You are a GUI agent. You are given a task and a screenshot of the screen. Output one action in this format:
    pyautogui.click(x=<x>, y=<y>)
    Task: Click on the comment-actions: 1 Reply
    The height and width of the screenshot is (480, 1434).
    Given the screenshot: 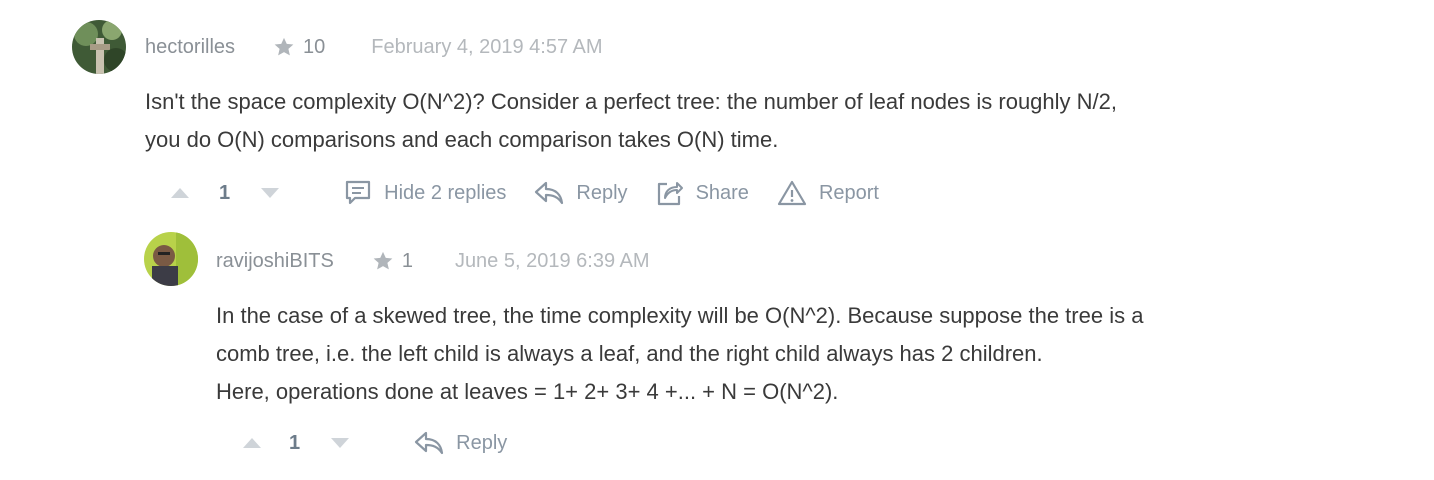 What is the action you would take?
    pyautogui.click(x=374, y=443)
    